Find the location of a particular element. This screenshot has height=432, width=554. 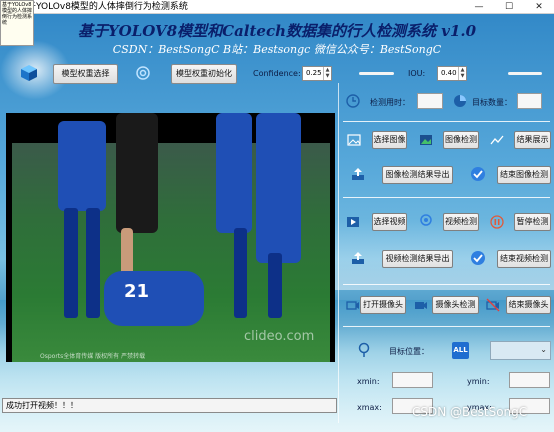

xmin-label: xmin: is located at coordinates (368, 381).